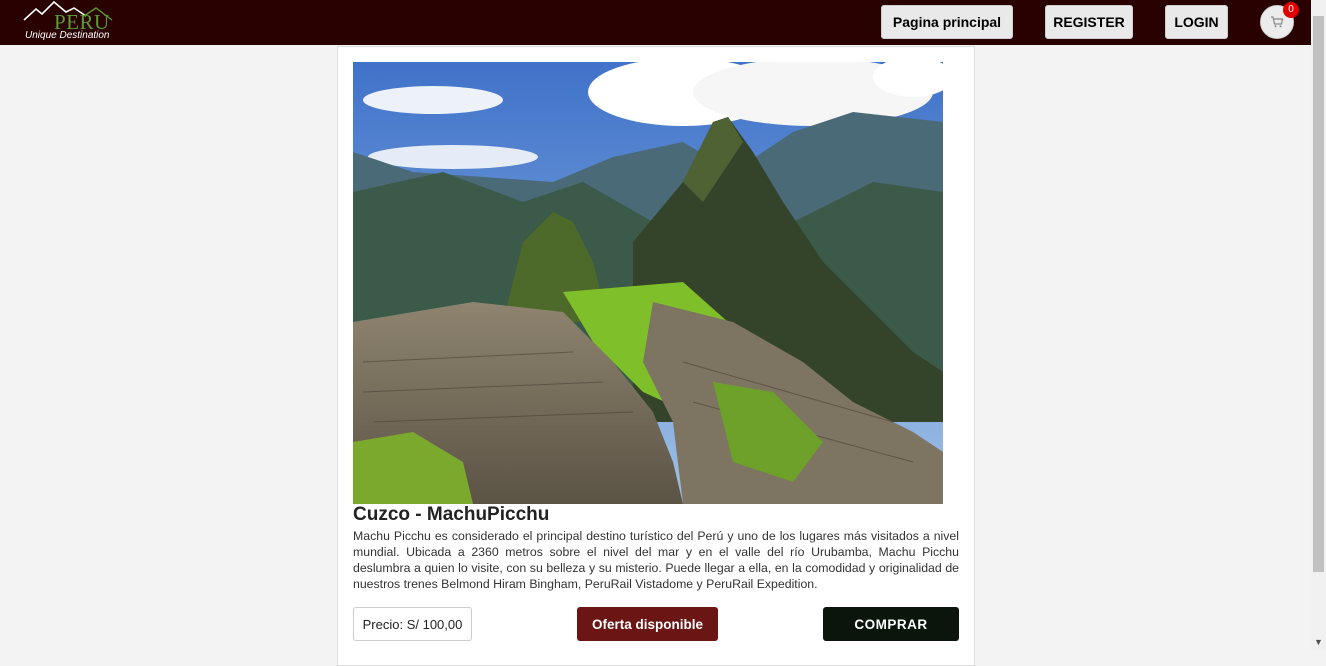 The height and width of the screenshot is (666, 1326). What do you see at coordinates (1196, 22) in the screenshot?
I see `login-button: LOGIN` at bounding box center [1196, 22].